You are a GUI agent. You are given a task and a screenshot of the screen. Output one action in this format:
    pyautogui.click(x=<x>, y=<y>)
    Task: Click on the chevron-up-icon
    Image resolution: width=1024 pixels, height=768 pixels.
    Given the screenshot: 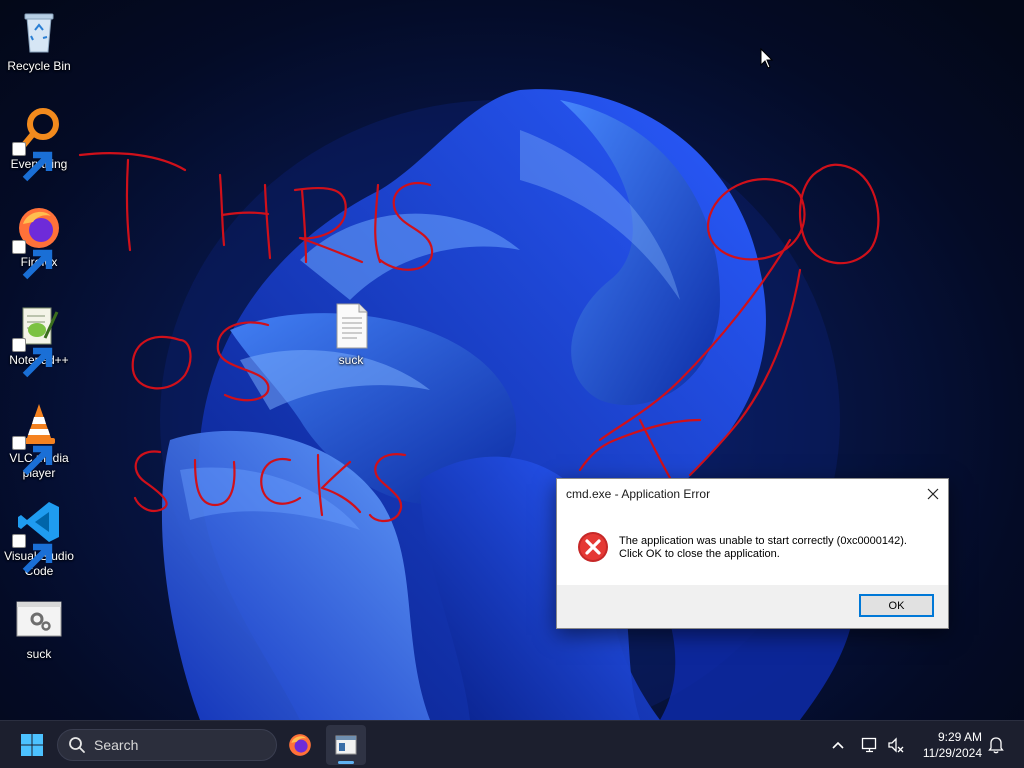 What is the action you would take?
    pyautogui.click(x=838, y=745)
    